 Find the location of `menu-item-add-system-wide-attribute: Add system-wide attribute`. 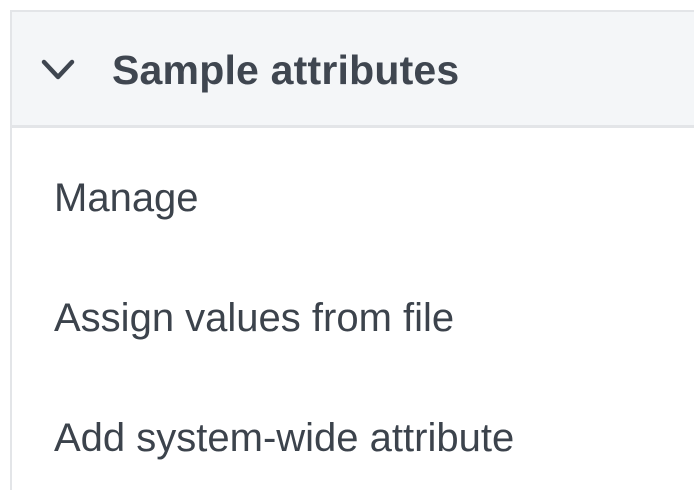

menu-item-add-system-wide-attribute: Add system-wide attribute is located at coordinates (284, 438).